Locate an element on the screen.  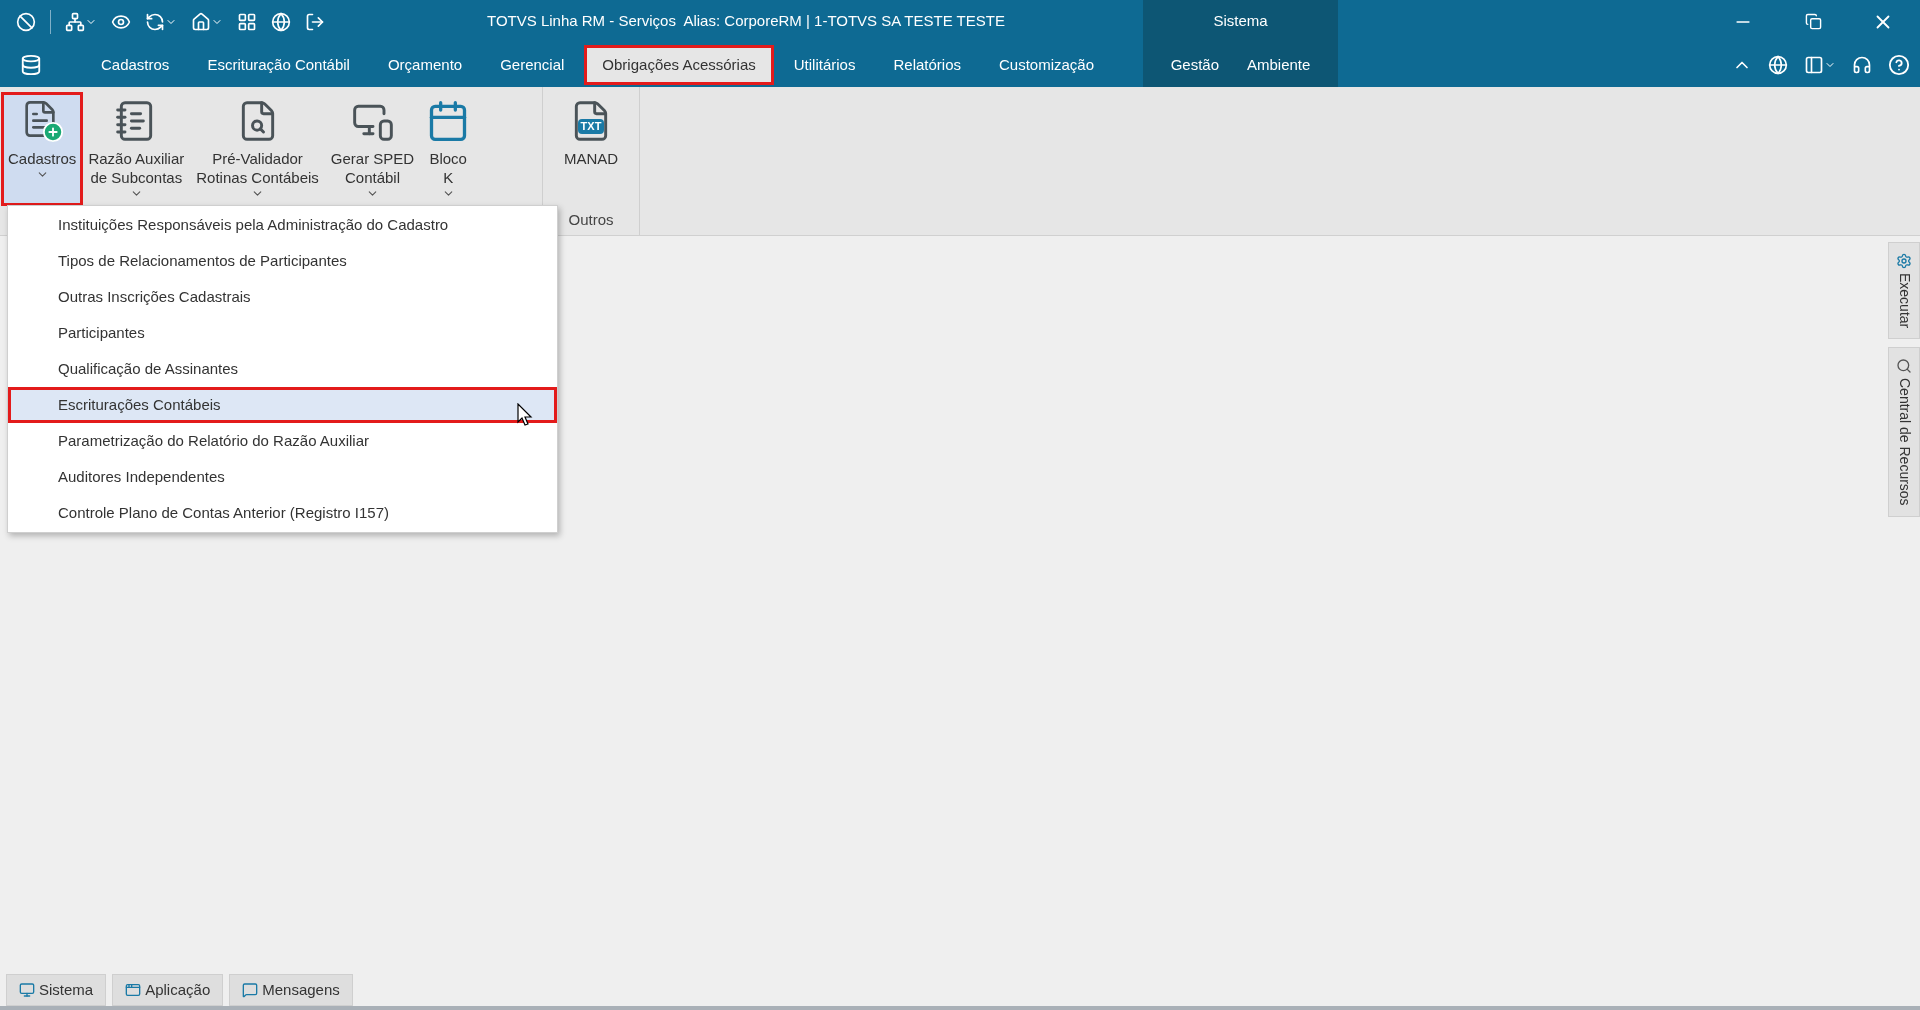
menu-item: Outras Inscrições Cadastrais is located at coordinates (282, 297).